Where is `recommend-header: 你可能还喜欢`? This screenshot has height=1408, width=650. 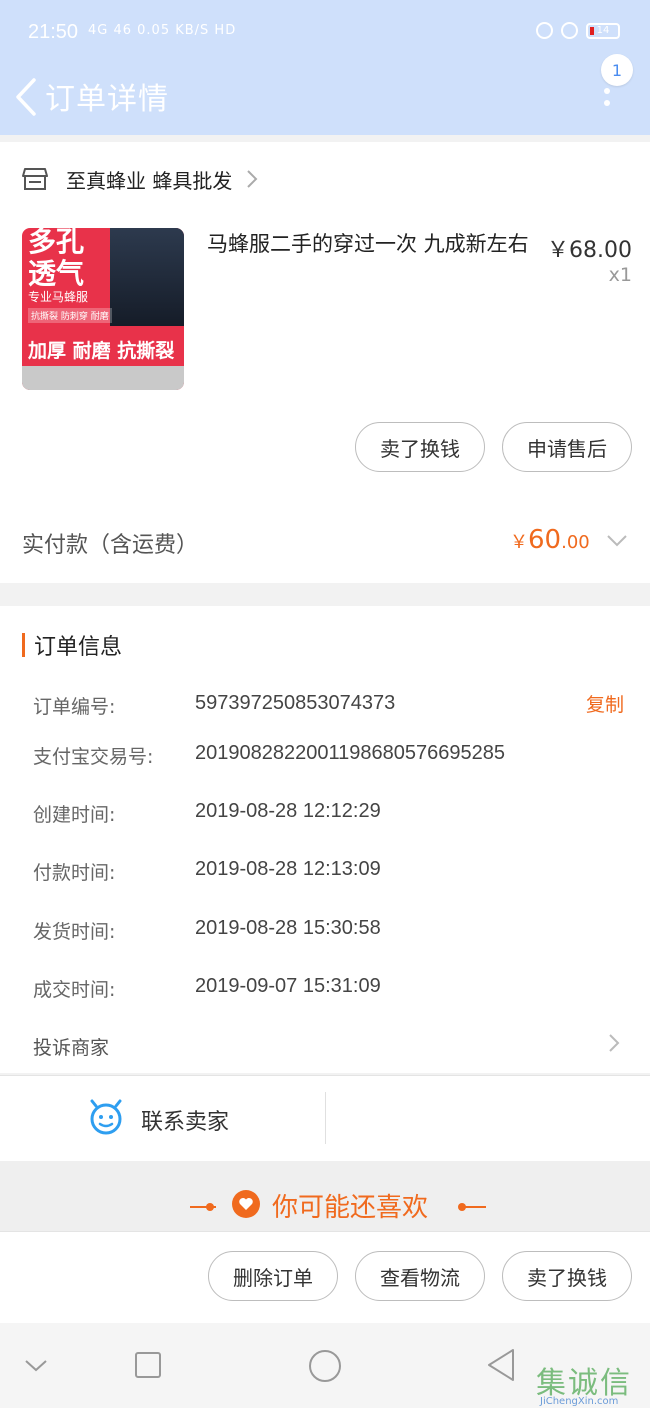
recommend-header: 你可能还喜欢 is located at coordinates (325, 1196).